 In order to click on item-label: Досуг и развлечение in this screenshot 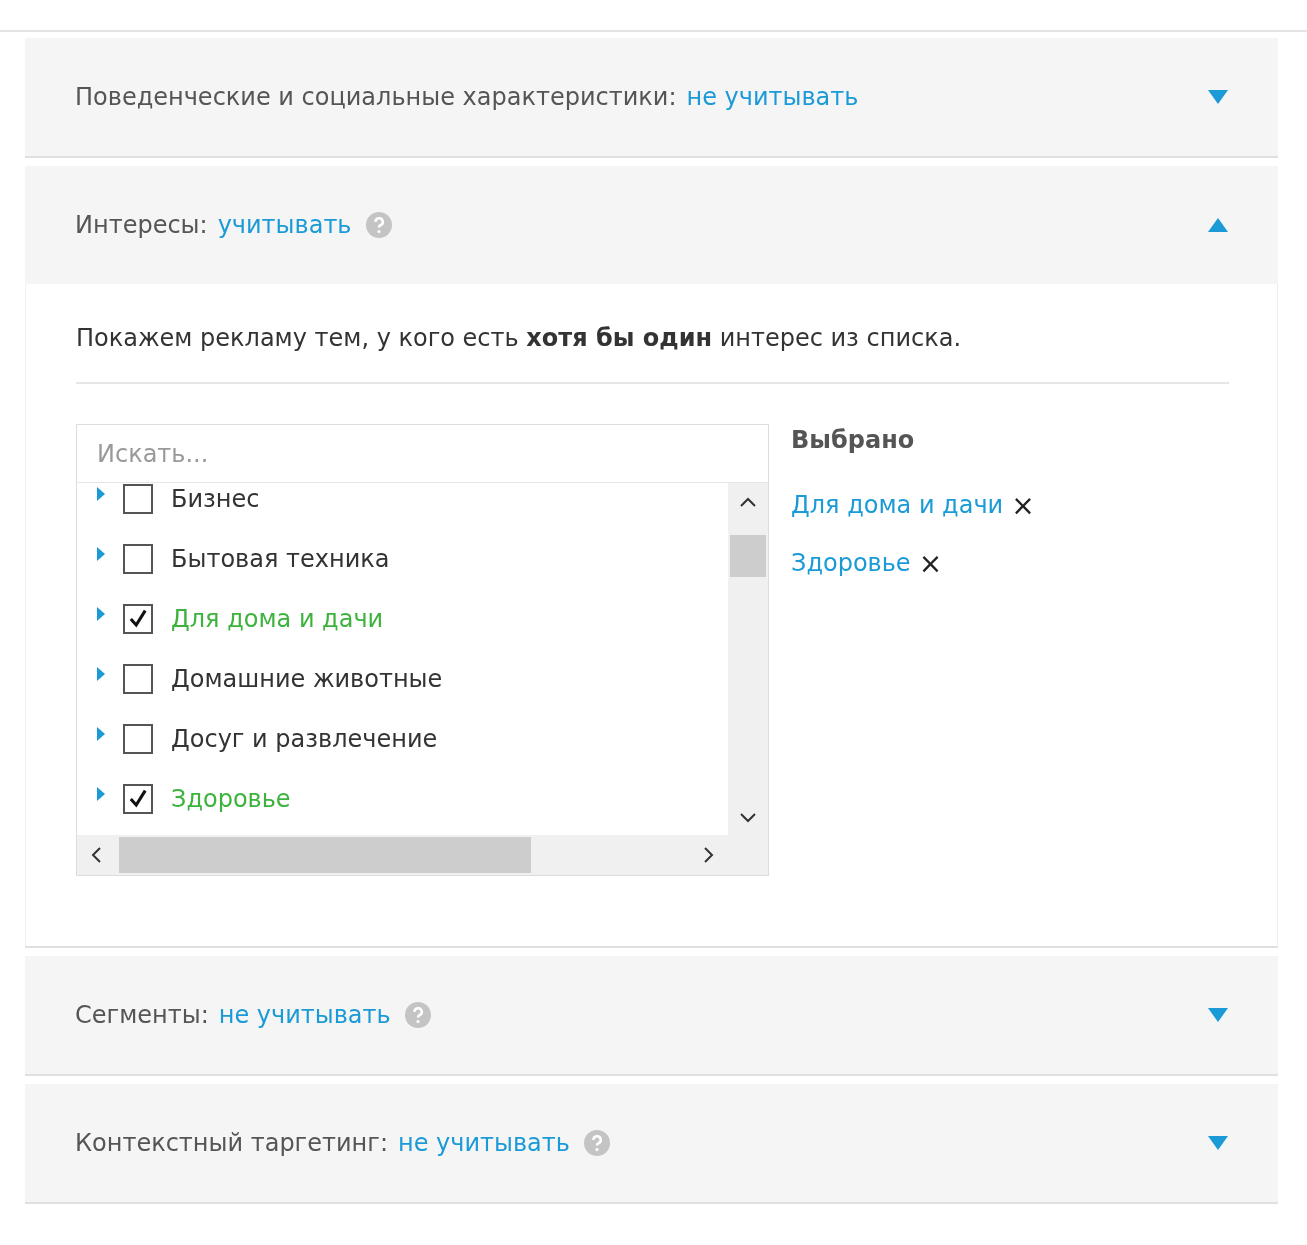, I will do `click(304, 739)`.